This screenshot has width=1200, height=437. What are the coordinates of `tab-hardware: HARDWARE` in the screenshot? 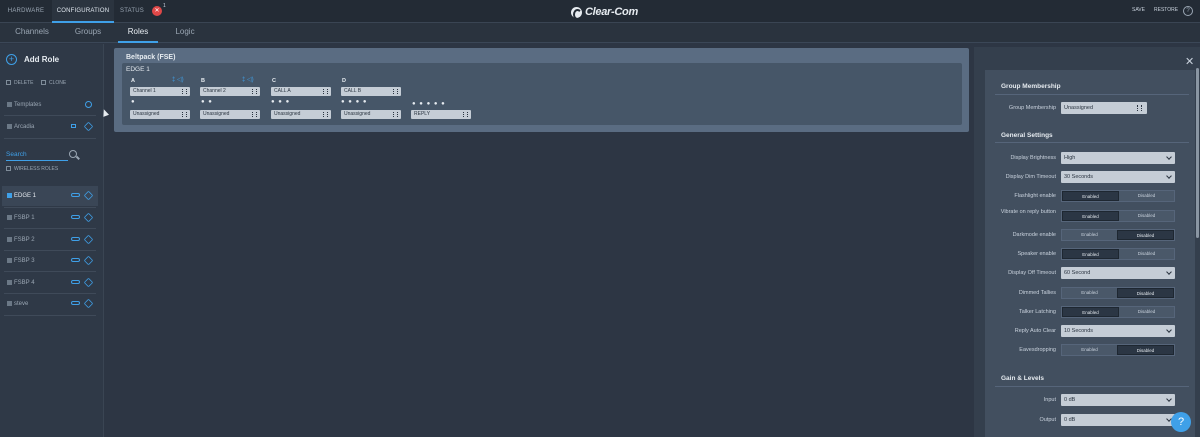 It's located at (26, 11).